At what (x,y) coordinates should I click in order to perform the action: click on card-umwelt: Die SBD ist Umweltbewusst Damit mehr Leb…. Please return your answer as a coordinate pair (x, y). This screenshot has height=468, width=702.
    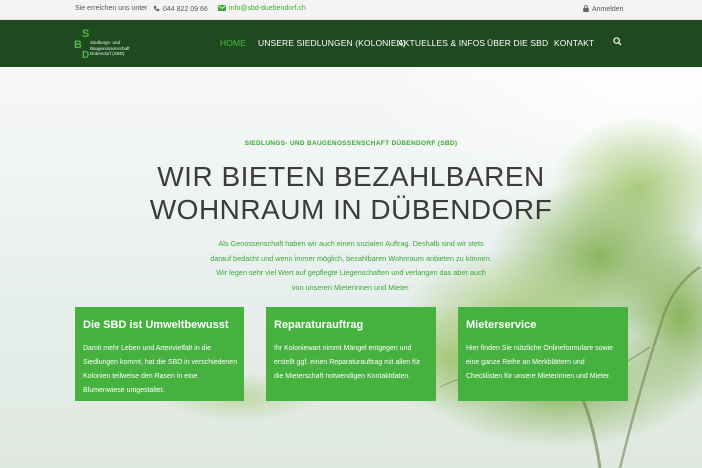
    Looking at the image, I should click on (159, 354).